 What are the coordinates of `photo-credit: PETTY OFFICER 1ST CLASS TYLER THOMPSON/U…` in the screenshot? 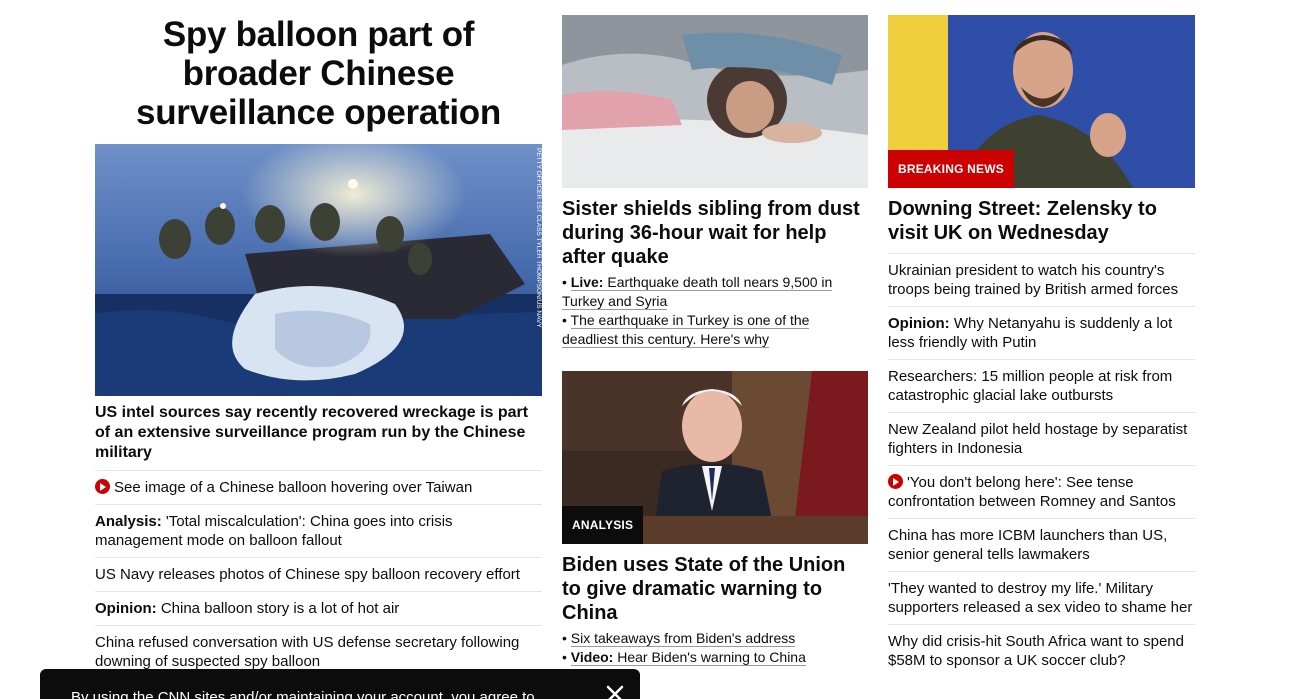 It's located at (538, 238).